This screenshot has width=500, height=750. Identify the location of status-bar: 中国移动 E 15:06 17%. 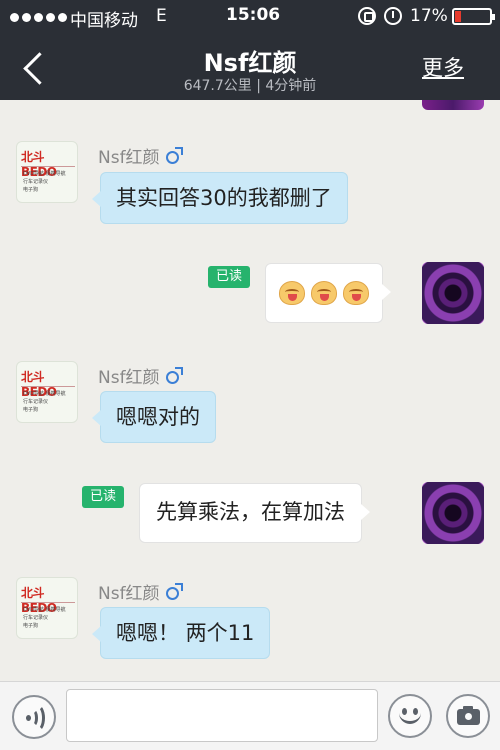
(250, 17).